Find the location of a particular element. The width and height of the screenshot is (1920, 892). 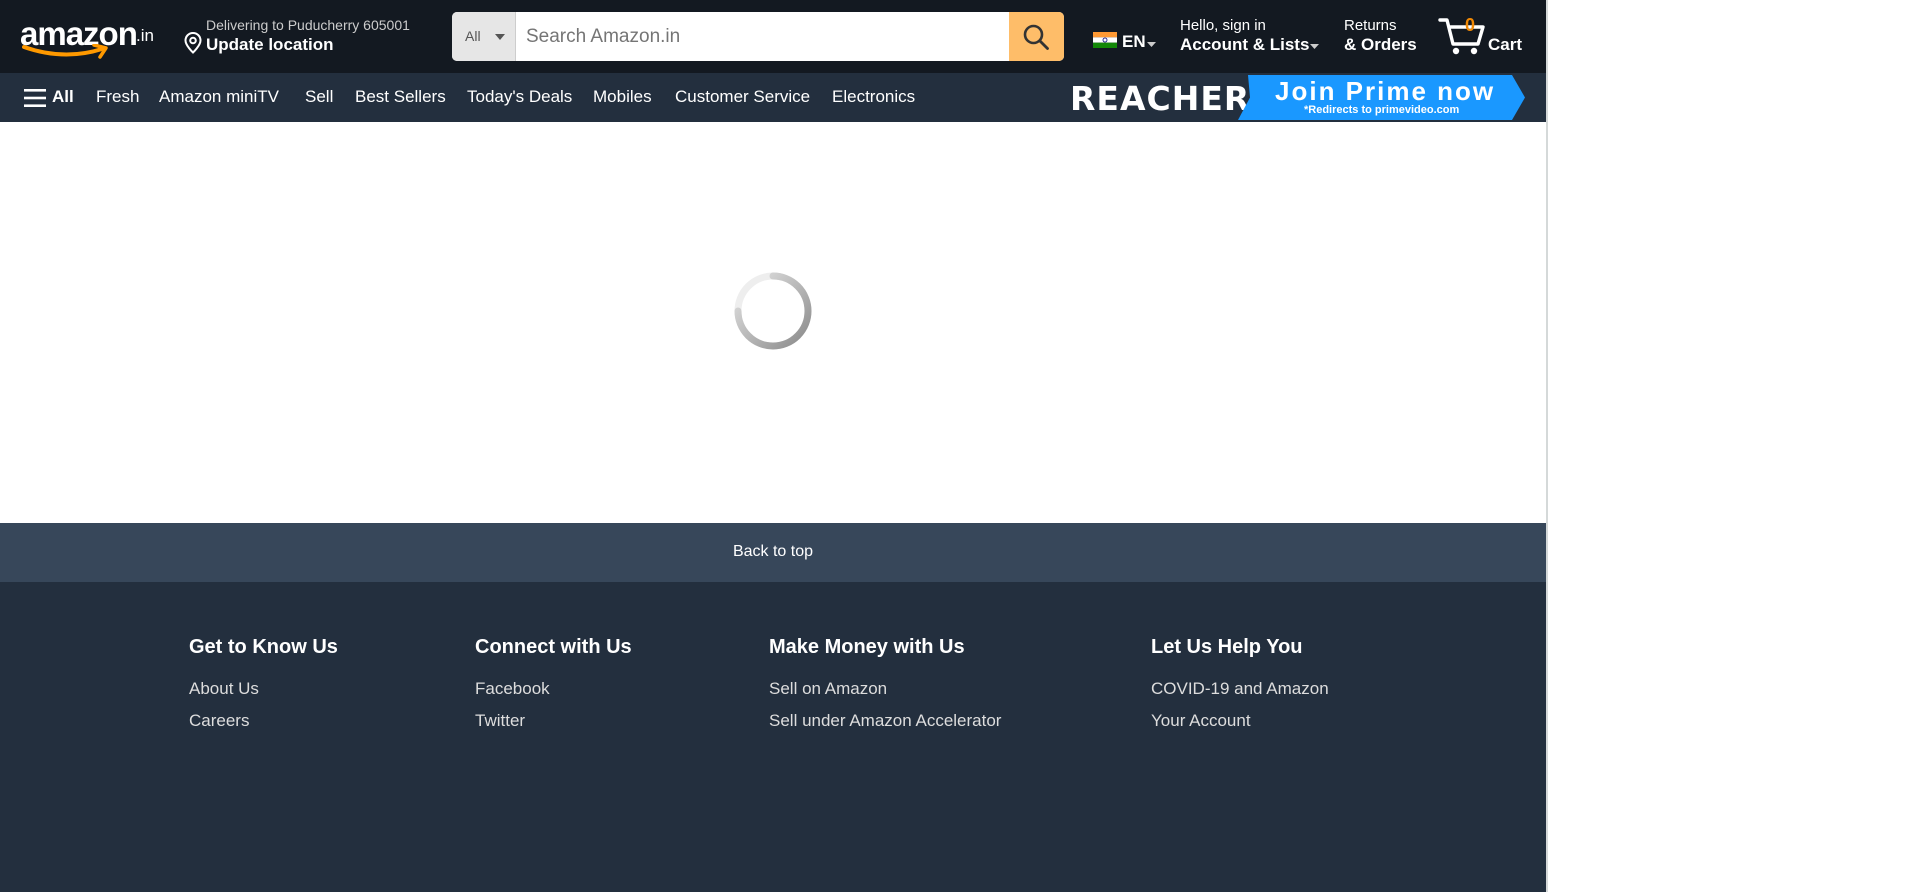

location-pin-icon is located at coordinates (193, 43).